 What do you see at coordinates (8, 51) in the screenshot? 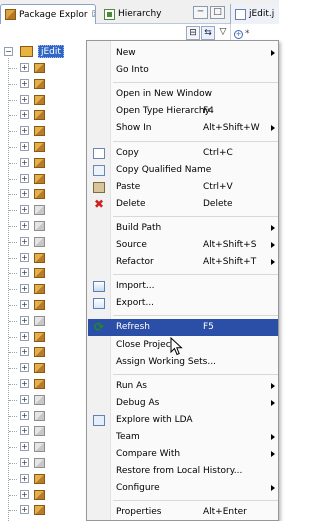
I see `collapse-expander-icon: −` at bounding box center [8, 51].